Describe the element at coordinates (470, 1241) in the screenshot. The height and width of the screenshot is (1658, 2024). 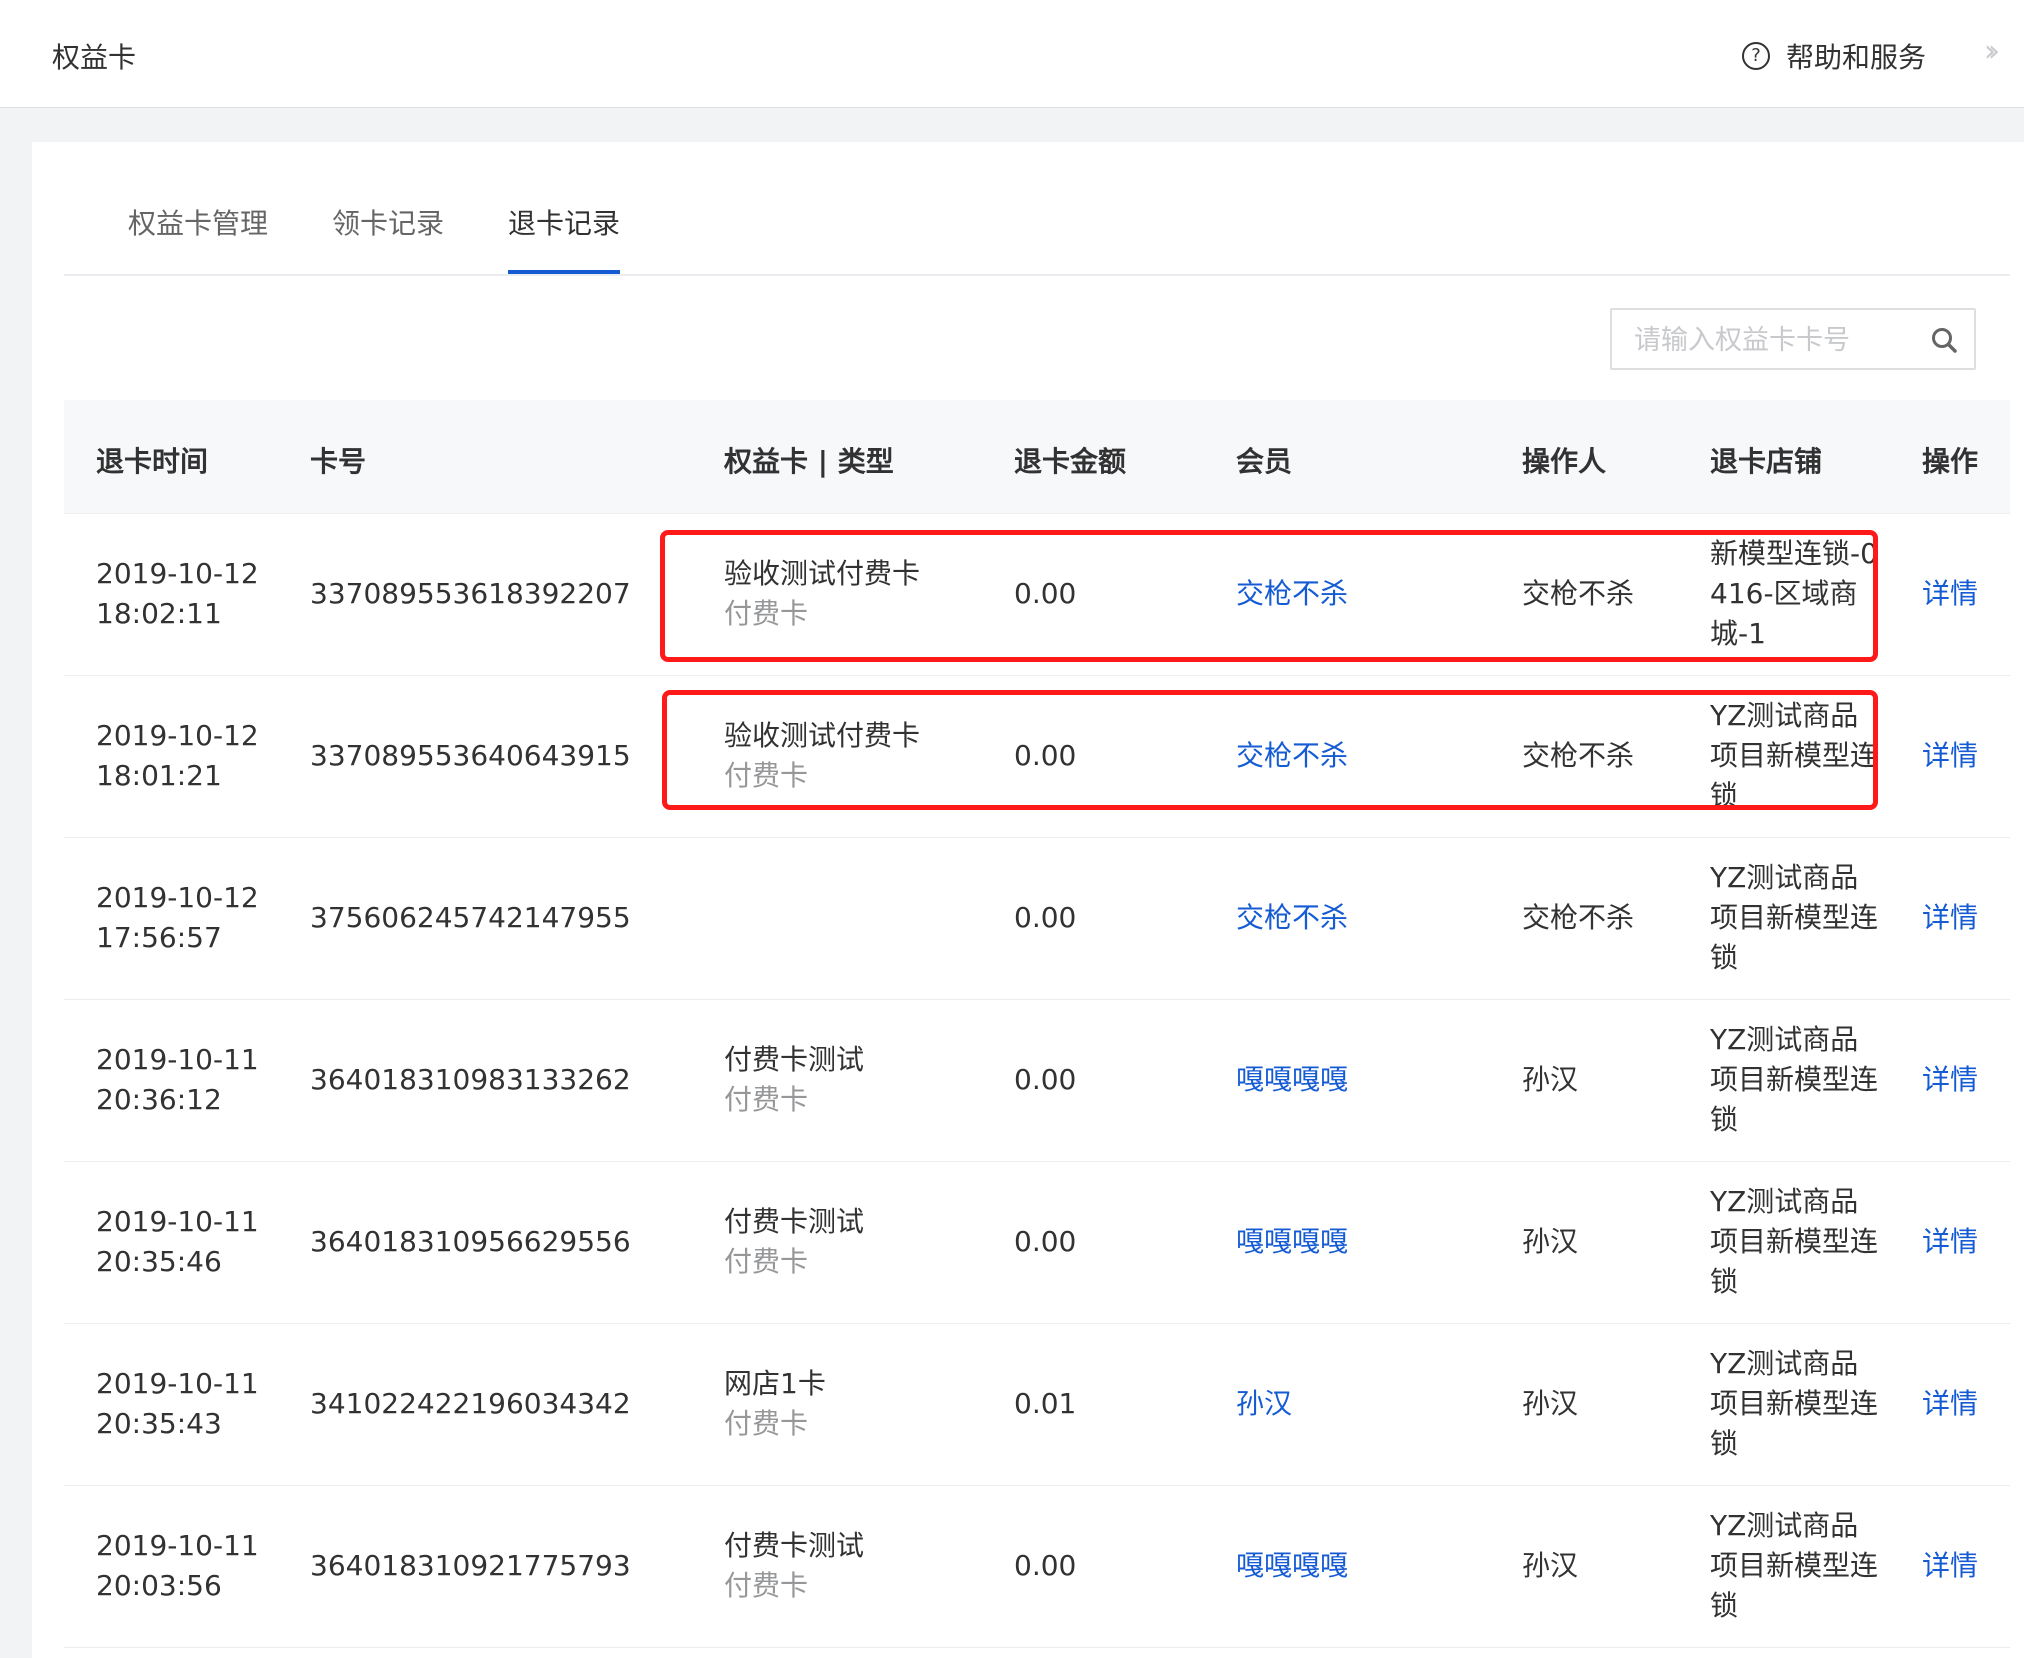
I see `card-number: 364018310956629556` at that location.